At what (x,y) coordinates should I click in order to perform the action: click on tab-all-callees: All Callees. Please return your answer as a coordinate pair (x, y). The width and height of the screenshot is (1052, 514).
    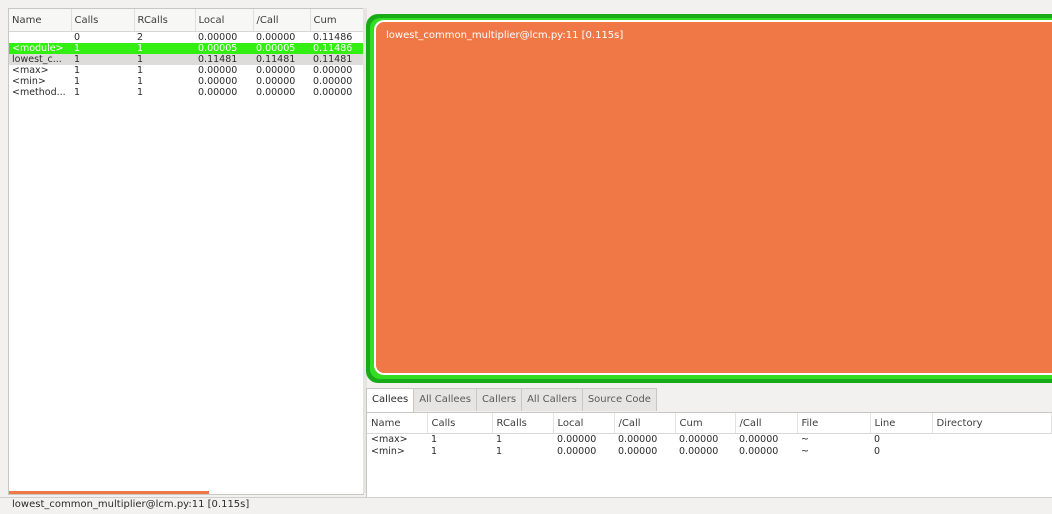
    Looking at the image, I should click on (445, 399).